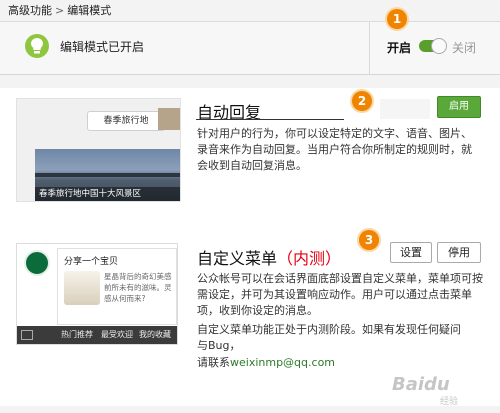 This screenshot has height=413, width=500. I want to click on preview-menu-item: 我的收藏, so click(155, 334).